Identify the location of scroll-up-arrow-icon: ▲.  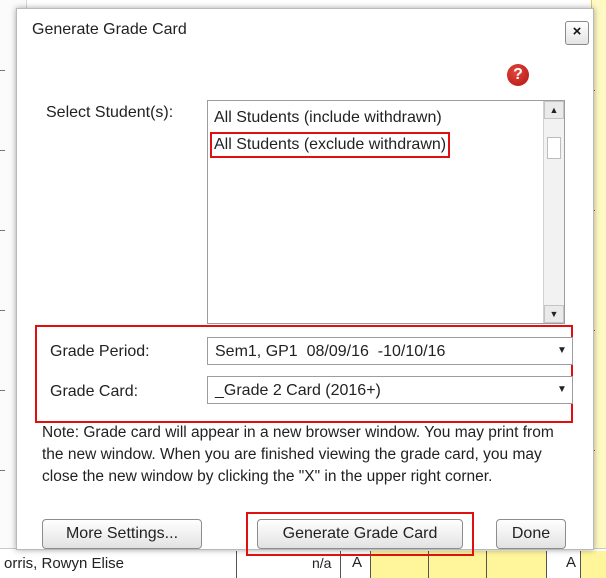
(554, 110).